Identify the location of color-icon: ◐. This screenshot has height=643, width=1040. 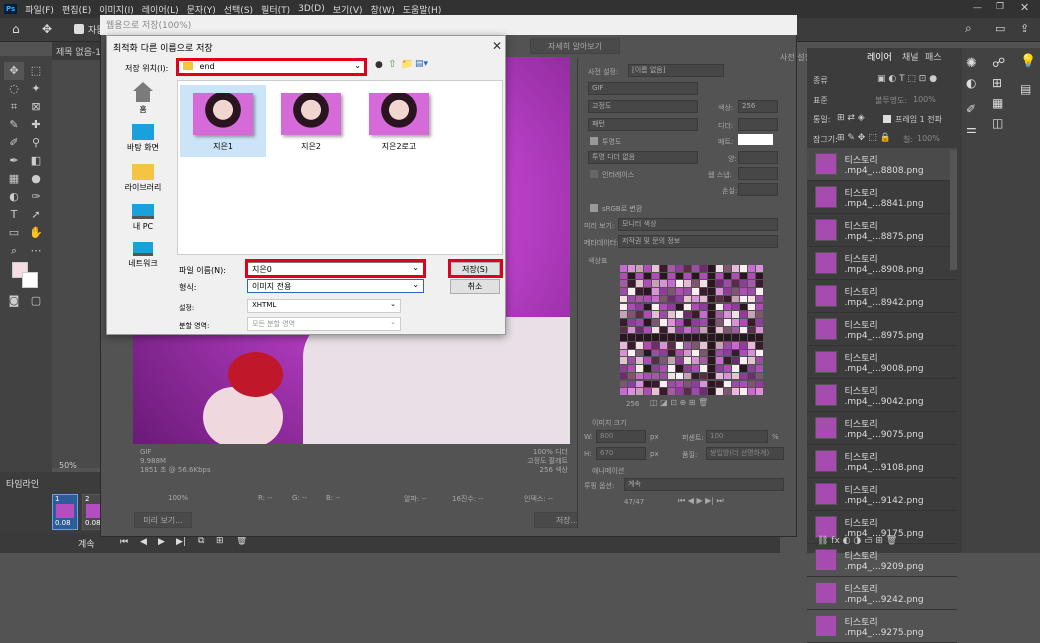
(971, 83).